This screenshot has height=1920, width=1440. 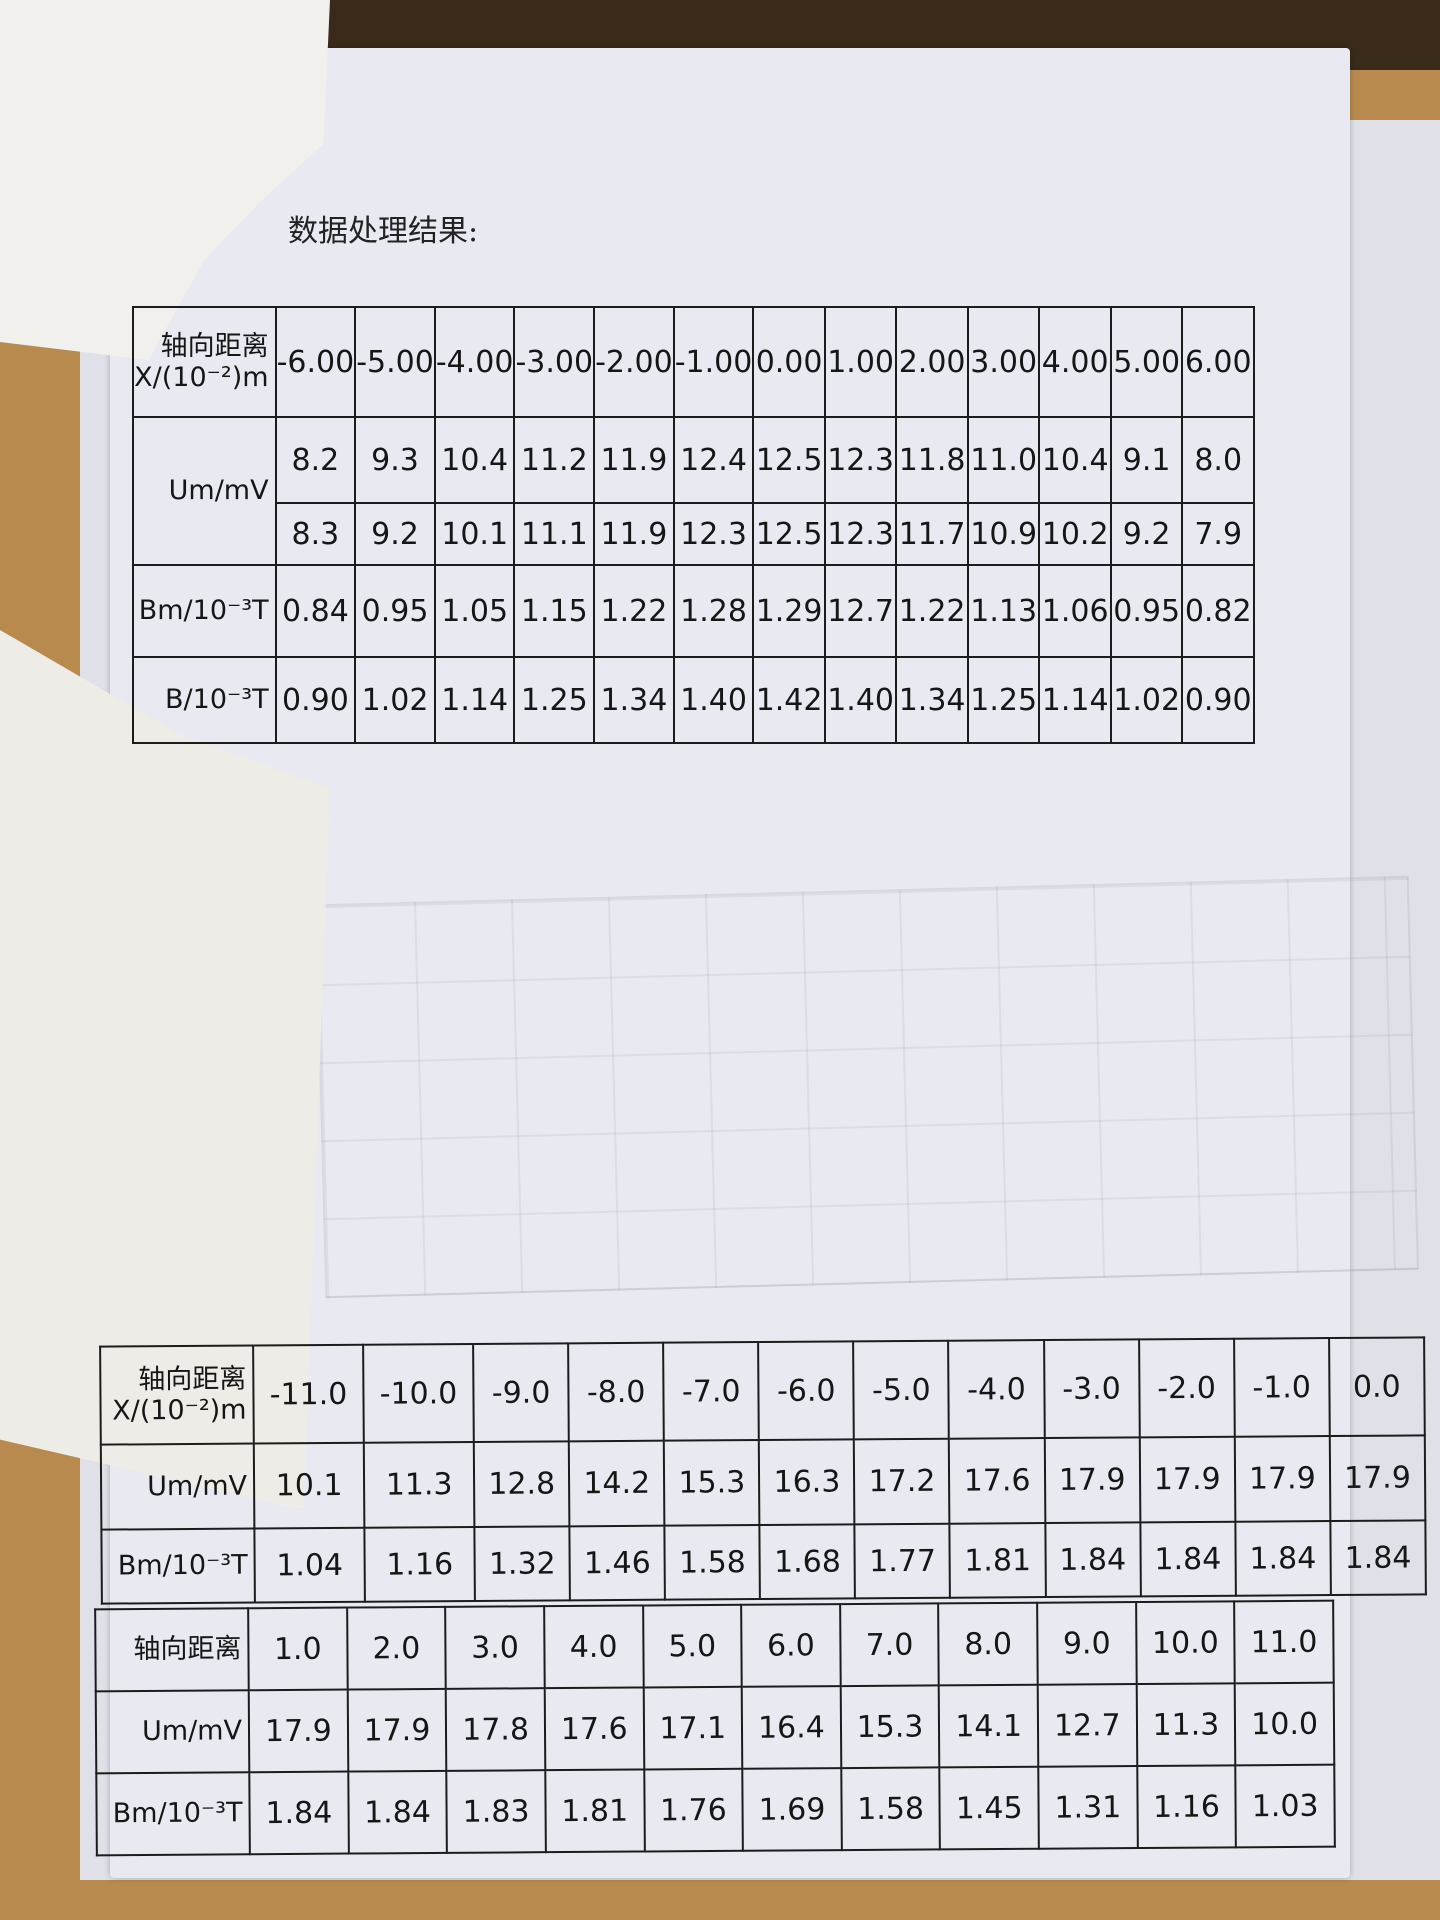 What do you see at coordinates (889, 1645) in the screenshot?
I see `table-cell: 7.0` at bounding box center [889, 1645].